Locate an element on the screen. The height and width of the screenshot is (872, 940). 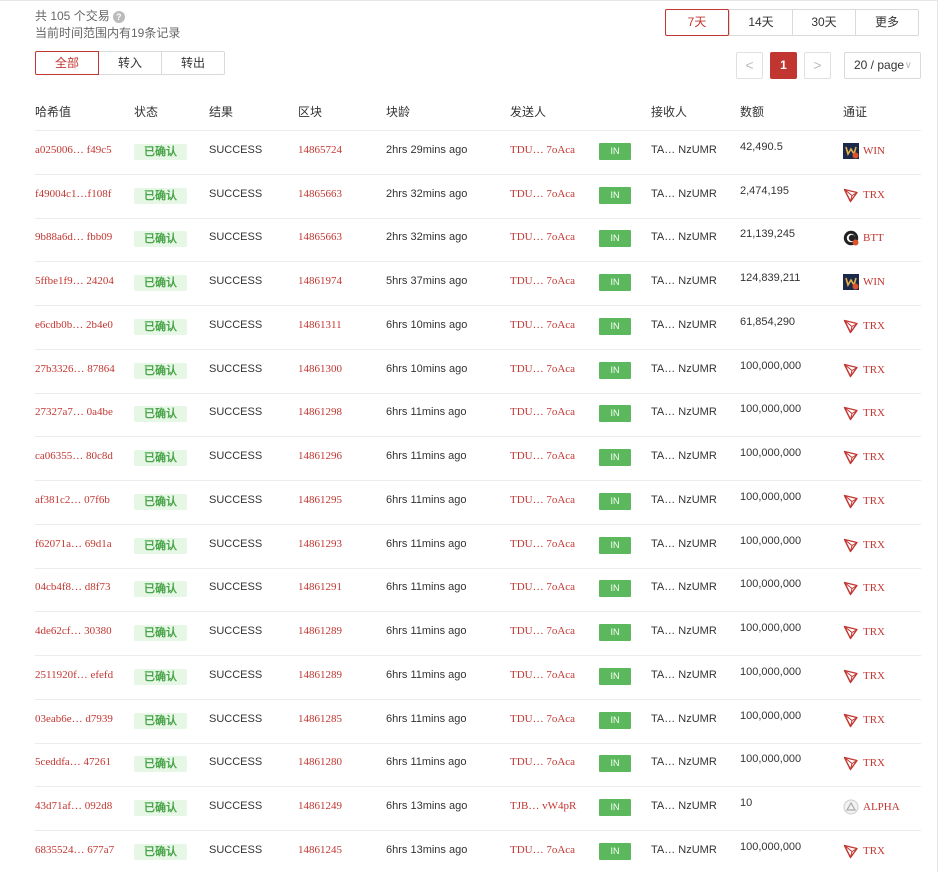
prev-page-button: < is located at coordinates (749, 65).